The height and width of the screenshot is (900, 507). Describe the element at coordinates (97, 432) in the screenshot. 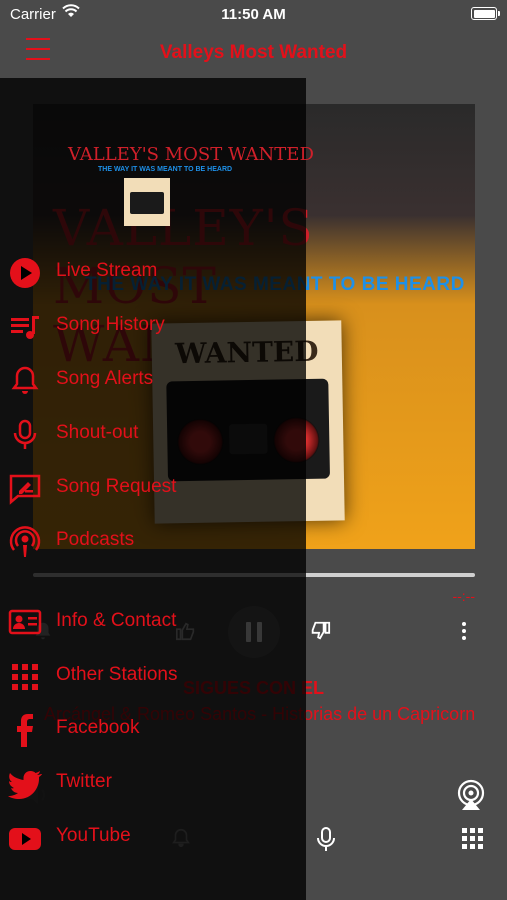

I see `menu-item-label: Shout-out` at that location.